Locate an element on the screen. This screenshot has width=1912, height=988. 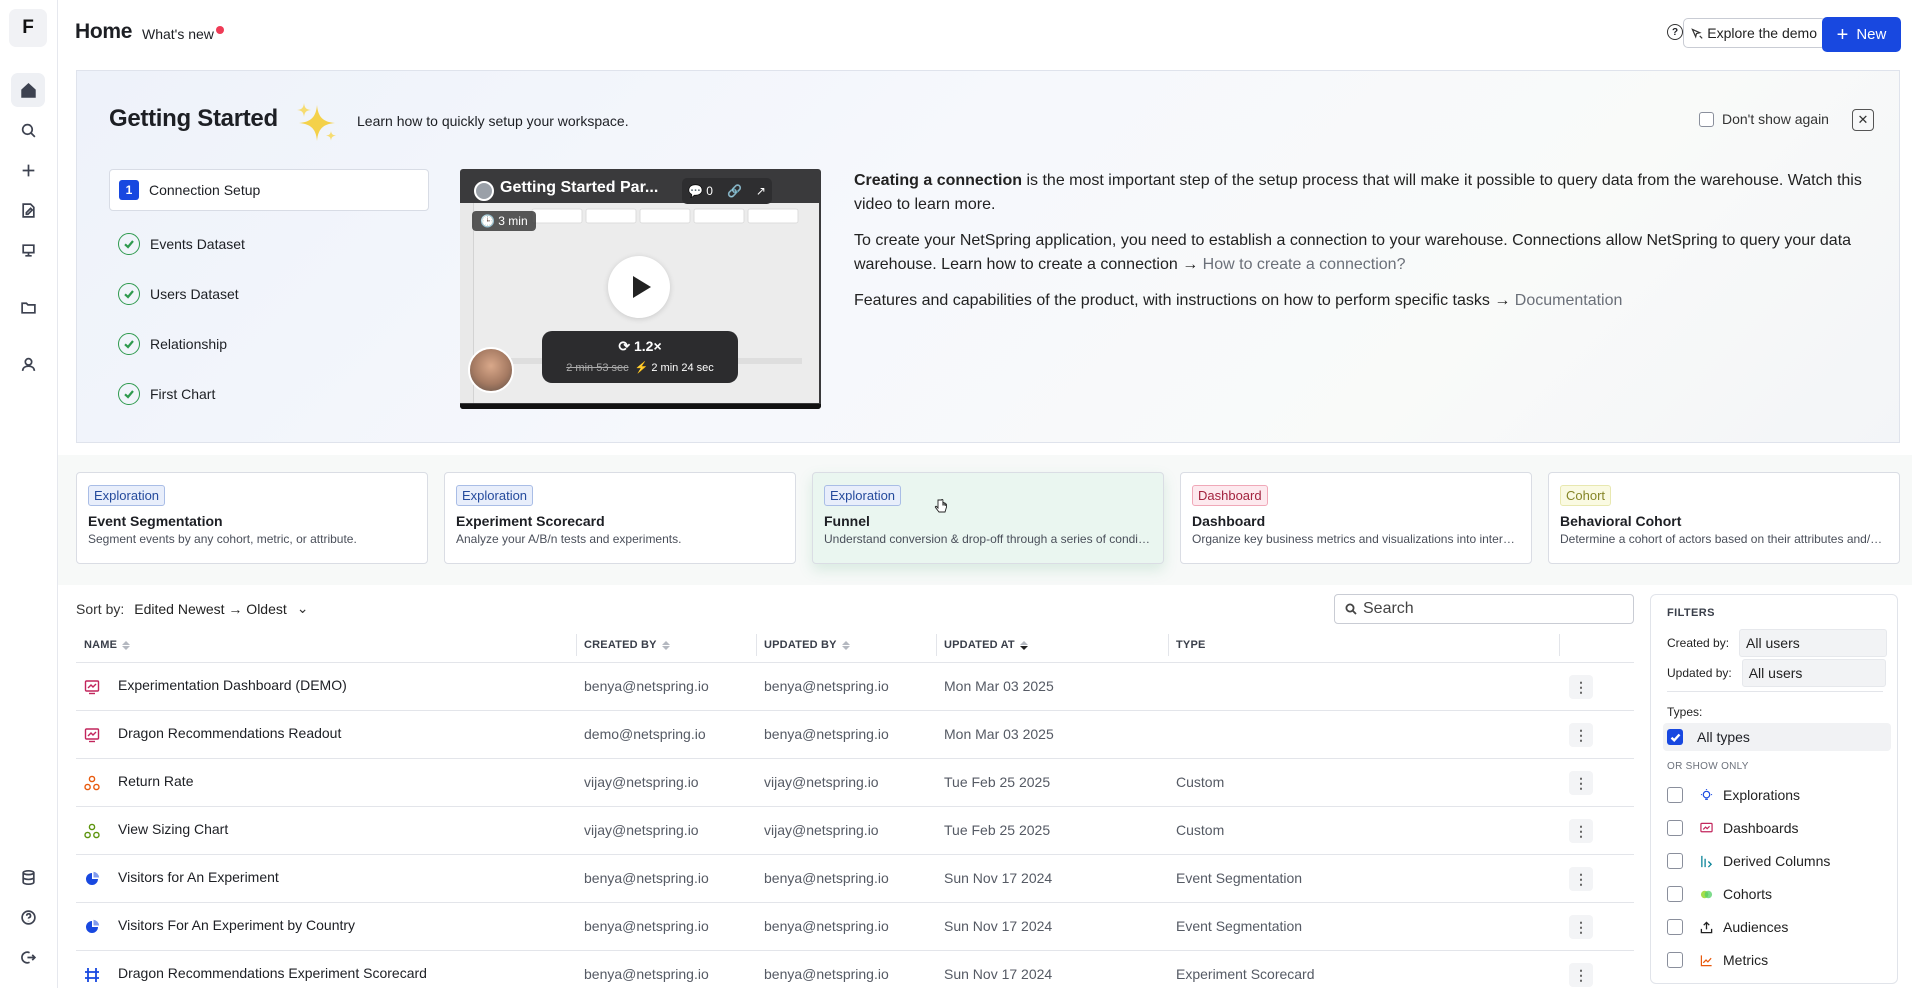
step-connection-setup: 1 Connection Setup is located at coordinates (269, 190).